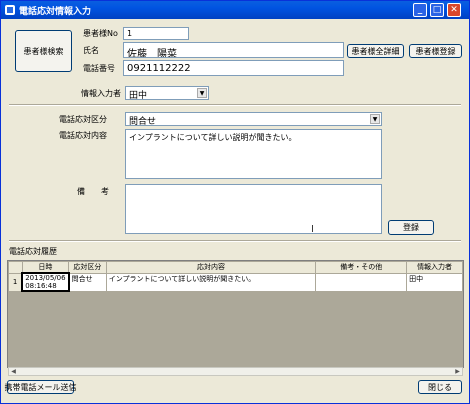 The height and width of the screenshot is (404, 470). Describe the element at coordinates (440, 387) in the screenshot. I see `close-button: 閉じる` at that location.